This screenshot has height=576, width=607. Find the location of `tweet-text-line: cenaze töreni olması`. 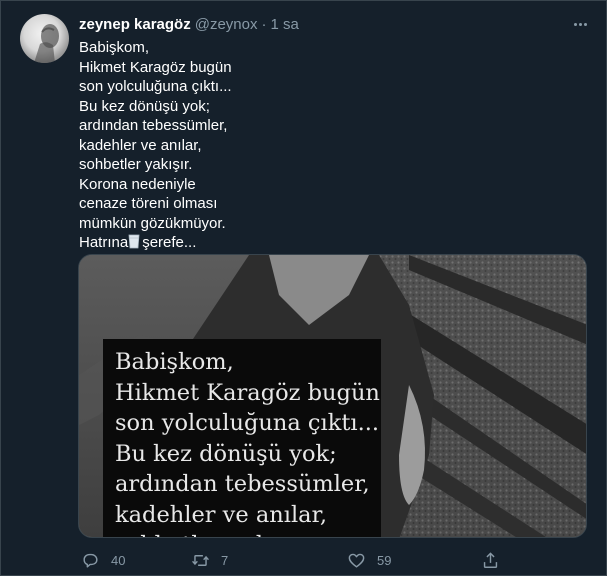

tweet-text-line: cenaze töreni olması is located at coordinates (148, 203).